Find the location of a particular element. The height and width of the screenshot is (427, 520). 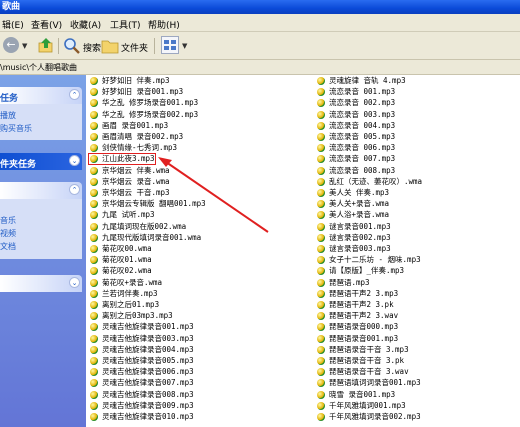

menu-tools: 工具(T) is located at coordinates (125, 24).